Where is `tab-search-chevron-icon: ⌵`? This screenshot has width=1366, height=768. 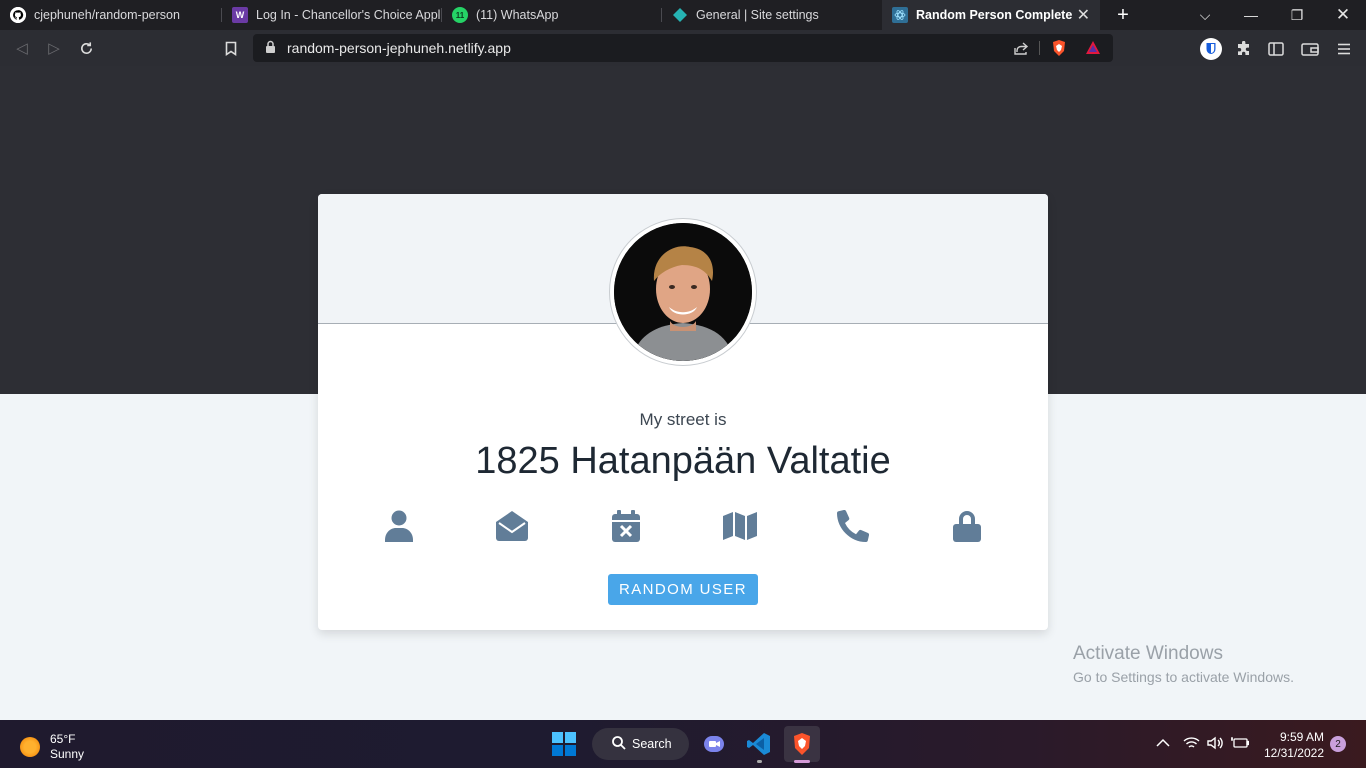 tab-search-chevron-icon: ⌵ is located at coordinates (1205, 15).